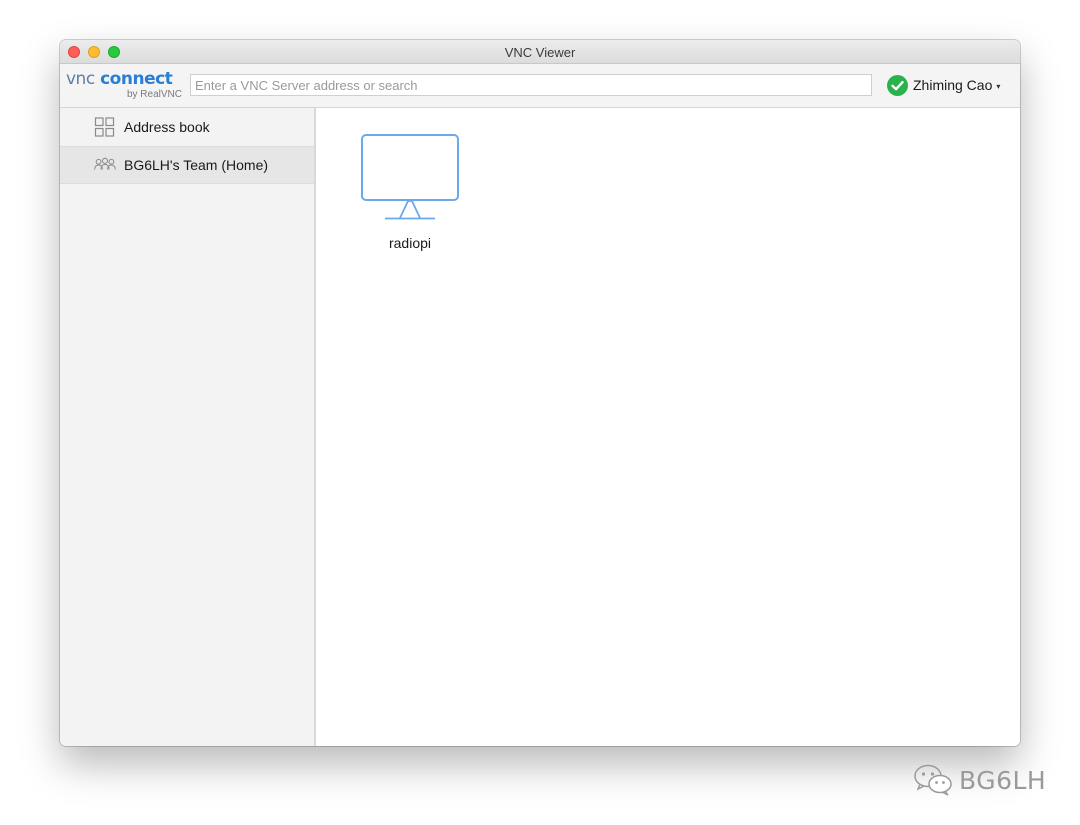  I want to click on title-bar: VNC Viewer, so click(540, 52).